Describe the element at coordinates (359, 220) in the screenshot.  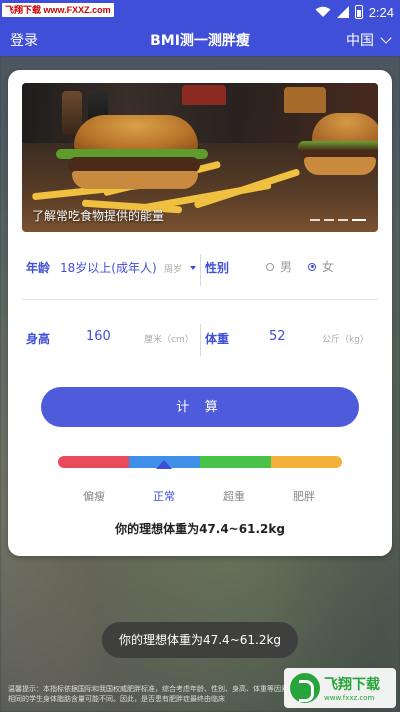
I see `pager-dot-active` at that location.